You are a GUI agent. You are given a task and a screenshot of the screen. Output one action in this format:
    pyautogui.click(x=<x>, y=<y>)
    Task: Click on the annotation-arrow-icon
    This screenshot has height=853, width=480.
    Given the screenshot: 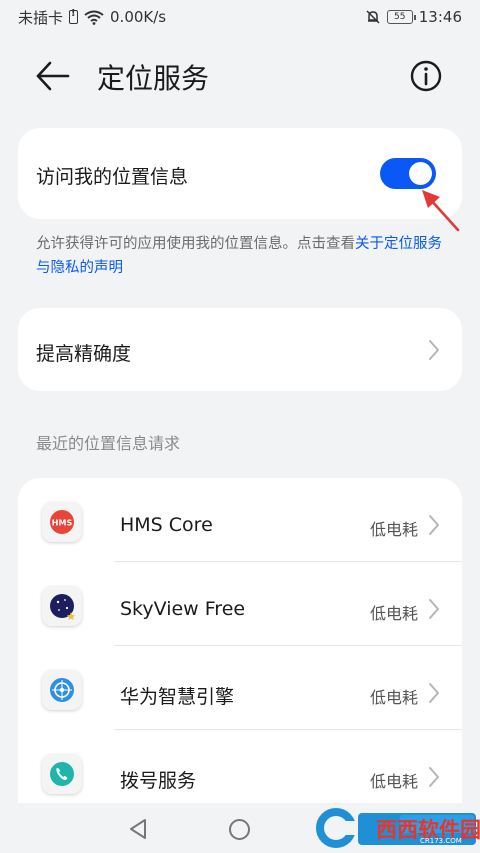 What is the action you would take?
    pyautogui.click(x=441, y=211)
    